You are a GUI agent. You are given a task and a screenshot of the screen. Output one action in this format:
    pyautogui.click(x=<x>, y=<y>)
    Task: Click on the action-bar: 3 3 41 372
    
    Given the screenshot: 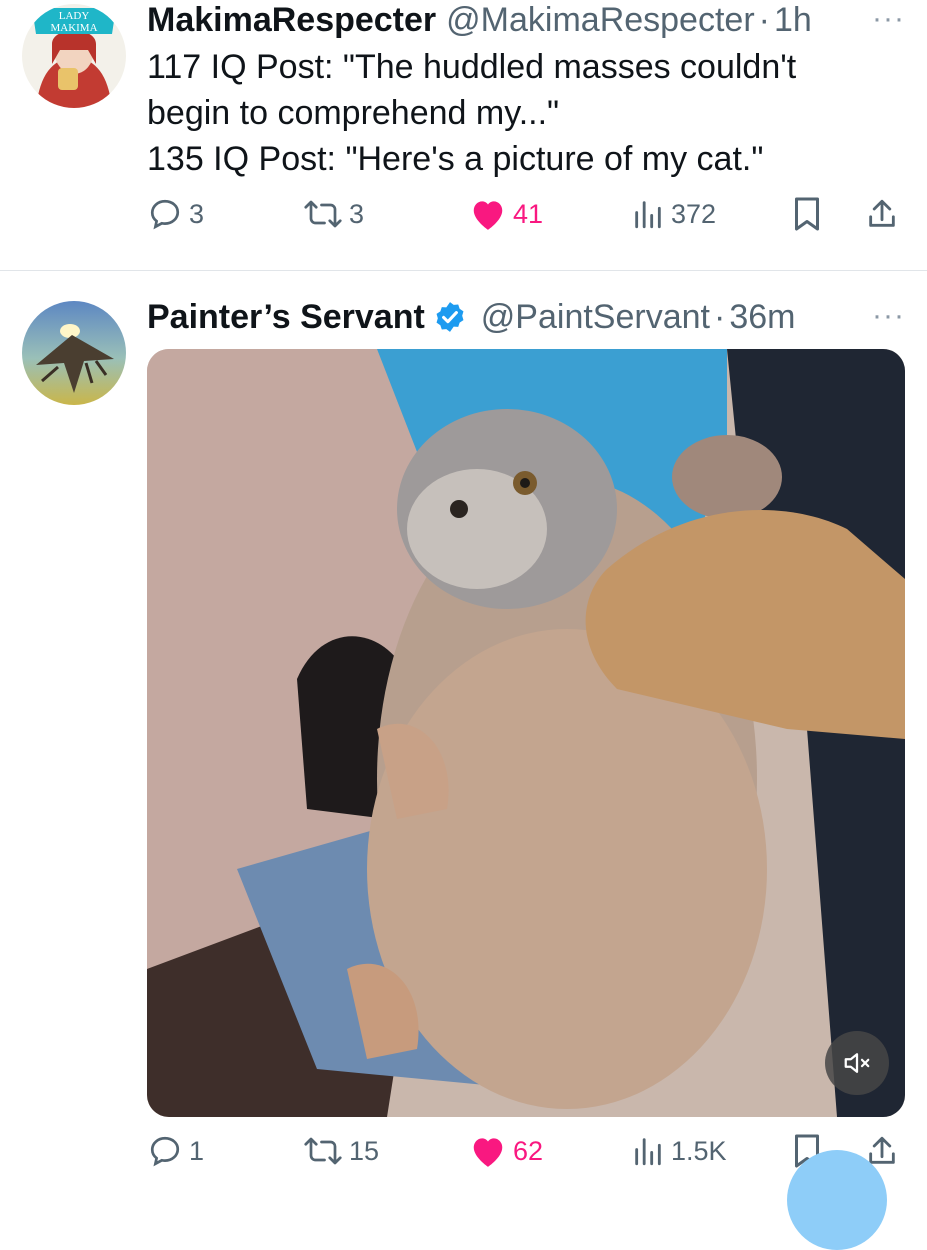 What is the action you would take?
    pyautogui.click(x=527, y=221)
    